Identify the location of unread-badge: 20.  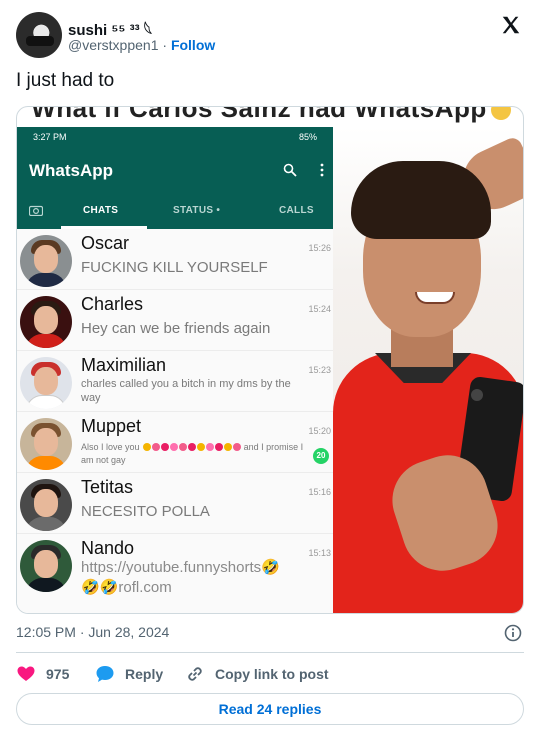
(321, 456).